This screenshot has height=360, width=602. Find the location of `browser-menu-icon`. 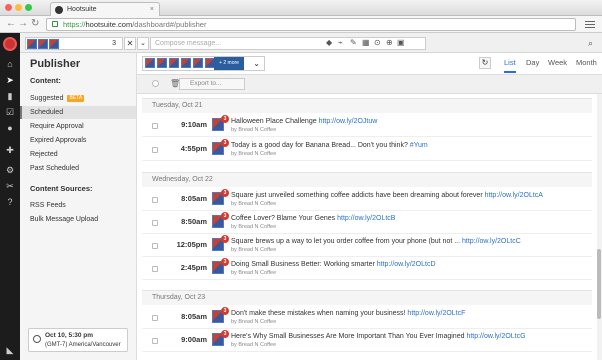

browser-menu-icon is located at coordinates (590, 24).